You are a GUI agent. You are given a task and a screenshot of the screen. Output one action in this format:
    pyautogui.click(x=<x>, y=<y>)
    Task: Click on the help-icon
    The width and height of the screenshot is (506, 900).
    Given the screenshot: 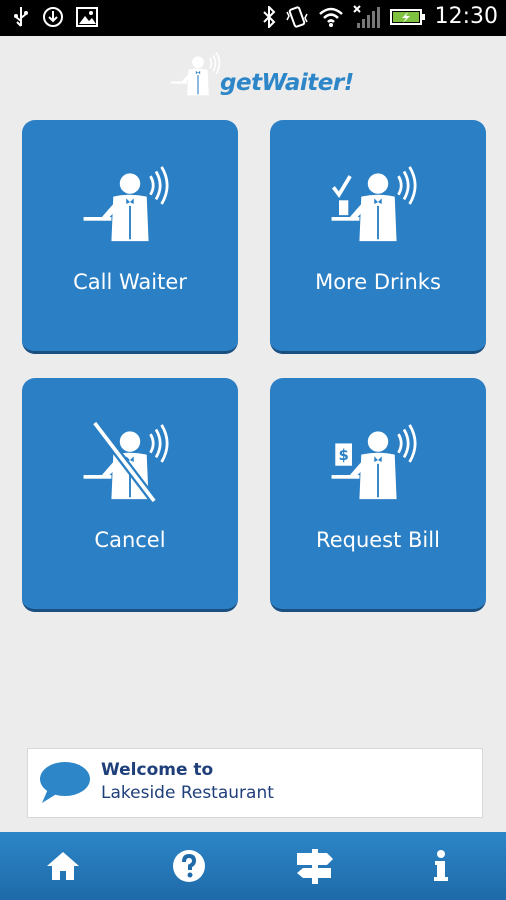 What is the action you would take?
    pyautogui.click(x=189, y=866)
    